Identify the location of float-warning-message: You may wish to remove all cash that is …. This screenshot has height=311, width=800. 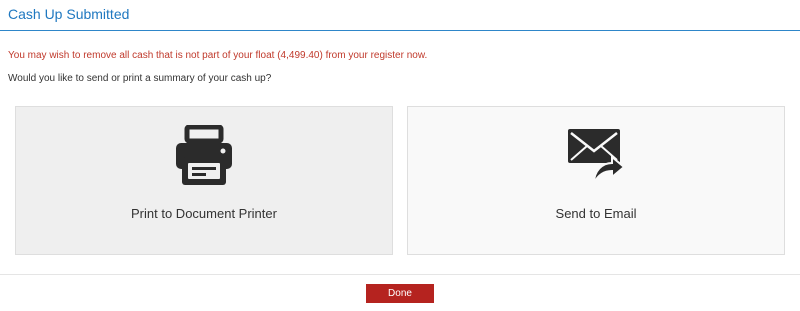
(218, 55).